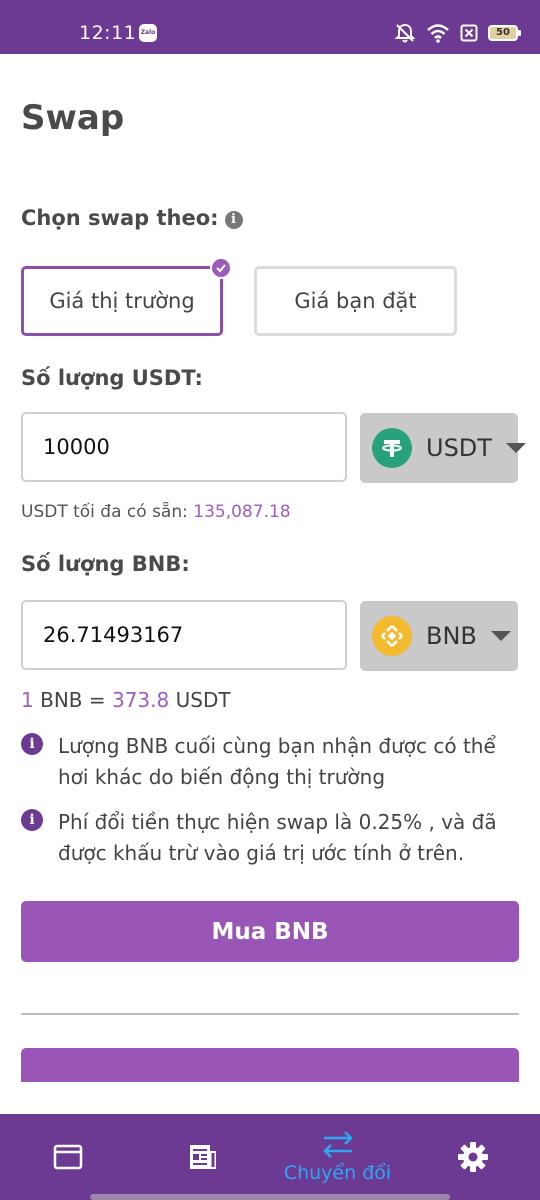  I want to click on status-icons: 50, so click(457, 33).